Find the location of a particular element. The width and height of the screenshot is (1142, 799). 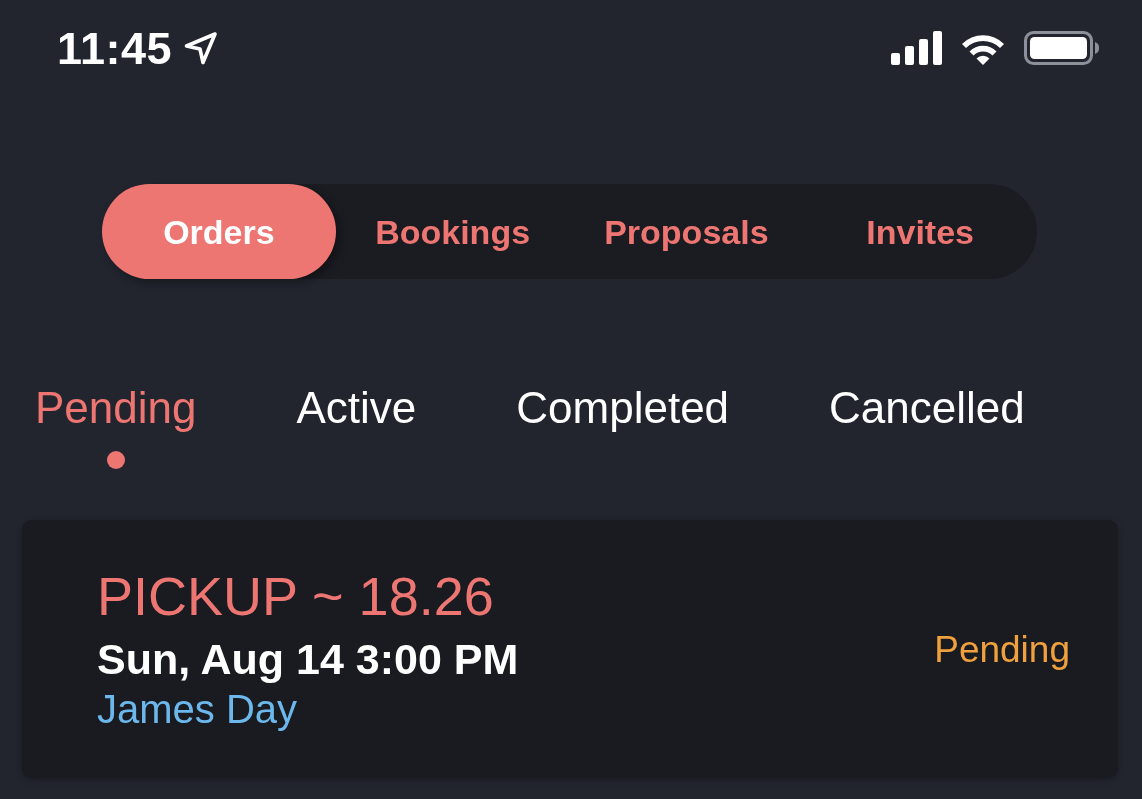

status-tab: Pending is located at coordinates (116, 427).